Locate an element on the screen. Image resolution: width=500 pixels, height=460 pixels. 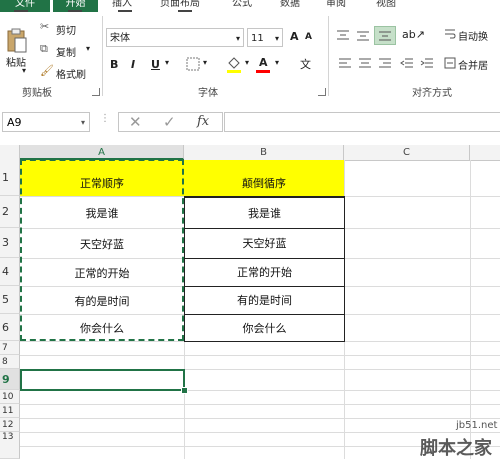
cell-a2: 我是谁 is located at coordinates (102, 212).